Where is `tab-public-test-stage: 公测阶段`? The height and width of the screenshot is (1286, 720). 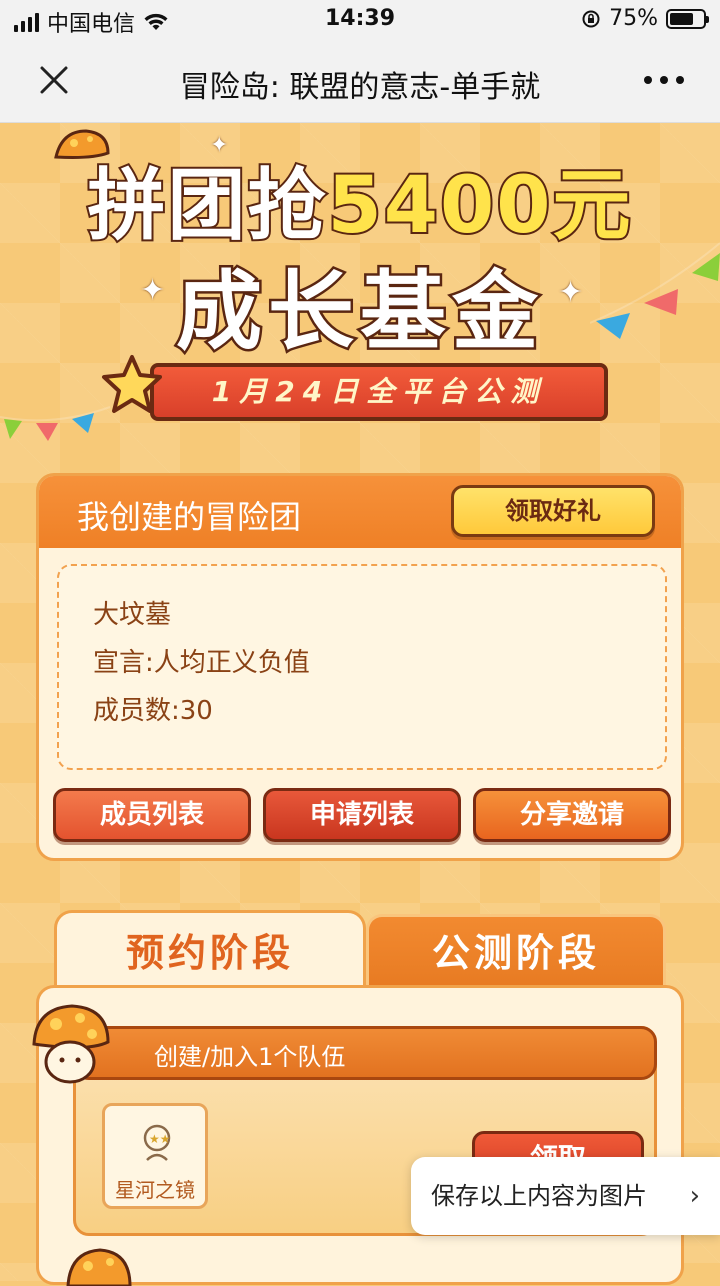
tab-public-test-stage: 公测阶段 is located at coordinates (516, 952).